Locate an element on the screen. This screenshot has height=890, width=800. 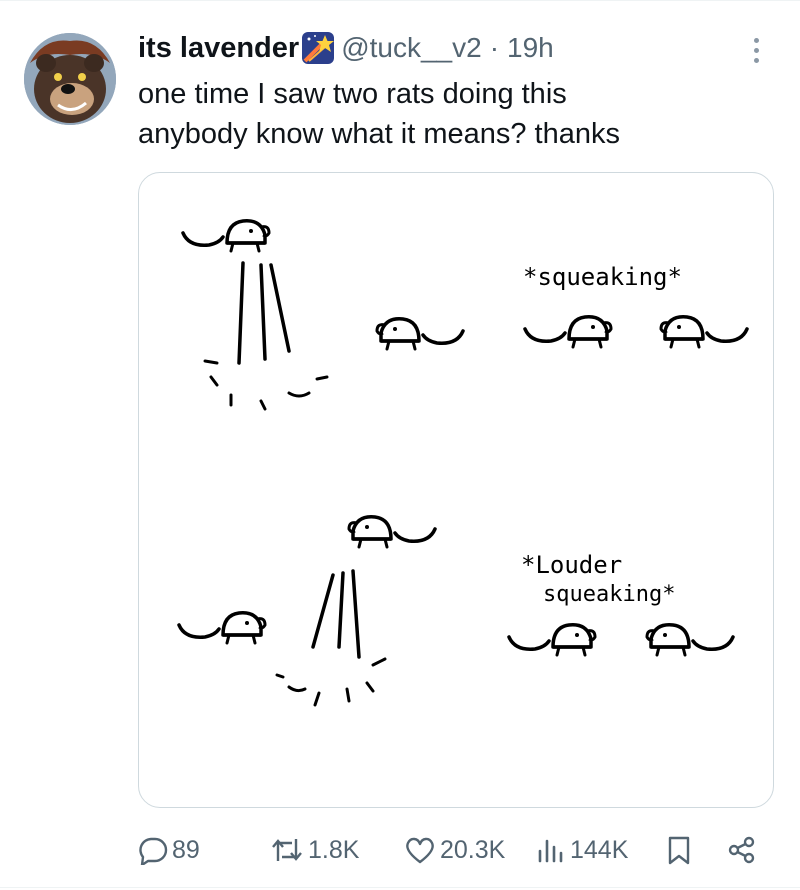
rat-louder-left is located at coordinates (552, 640).